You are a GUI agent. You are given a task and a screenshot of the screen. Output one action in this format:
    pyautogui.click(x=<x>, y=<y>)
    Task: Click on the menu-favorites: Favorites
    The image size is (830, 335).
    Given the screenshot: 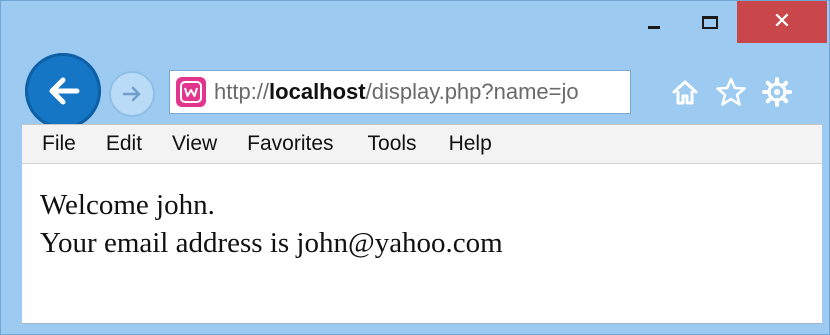 What is the action you would take?
    pyautogui.click(x=290, y=144)
    